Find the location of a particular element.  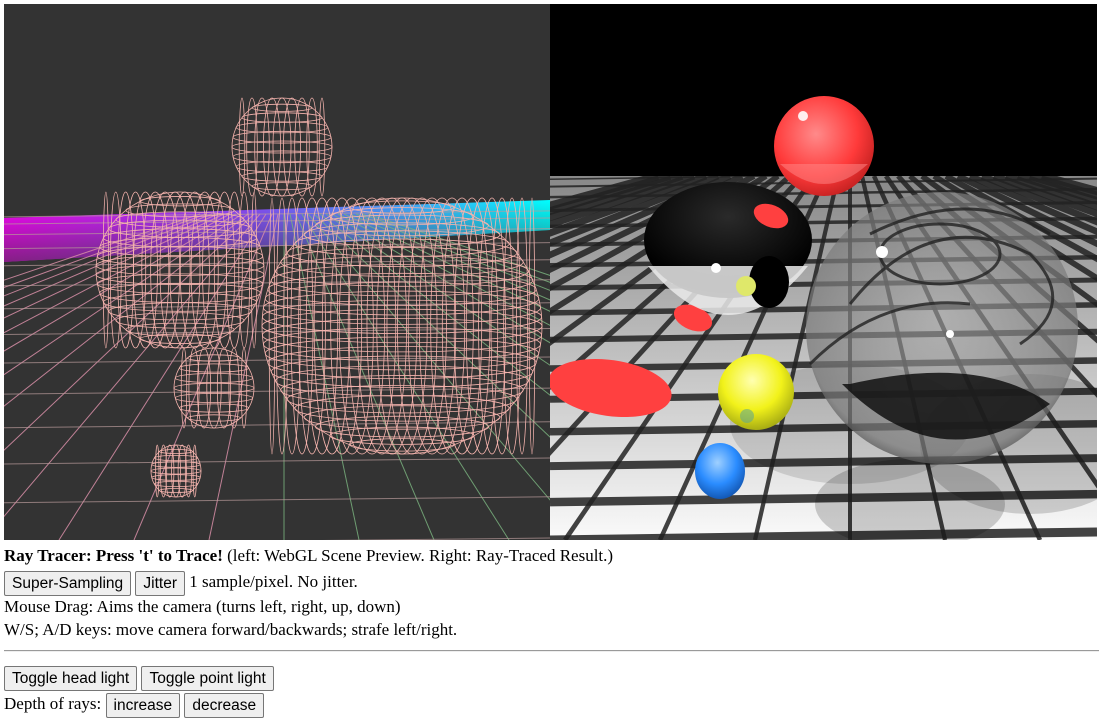

light-controls: Toggle head light Toggle point light is located at coordinates (139, 677).